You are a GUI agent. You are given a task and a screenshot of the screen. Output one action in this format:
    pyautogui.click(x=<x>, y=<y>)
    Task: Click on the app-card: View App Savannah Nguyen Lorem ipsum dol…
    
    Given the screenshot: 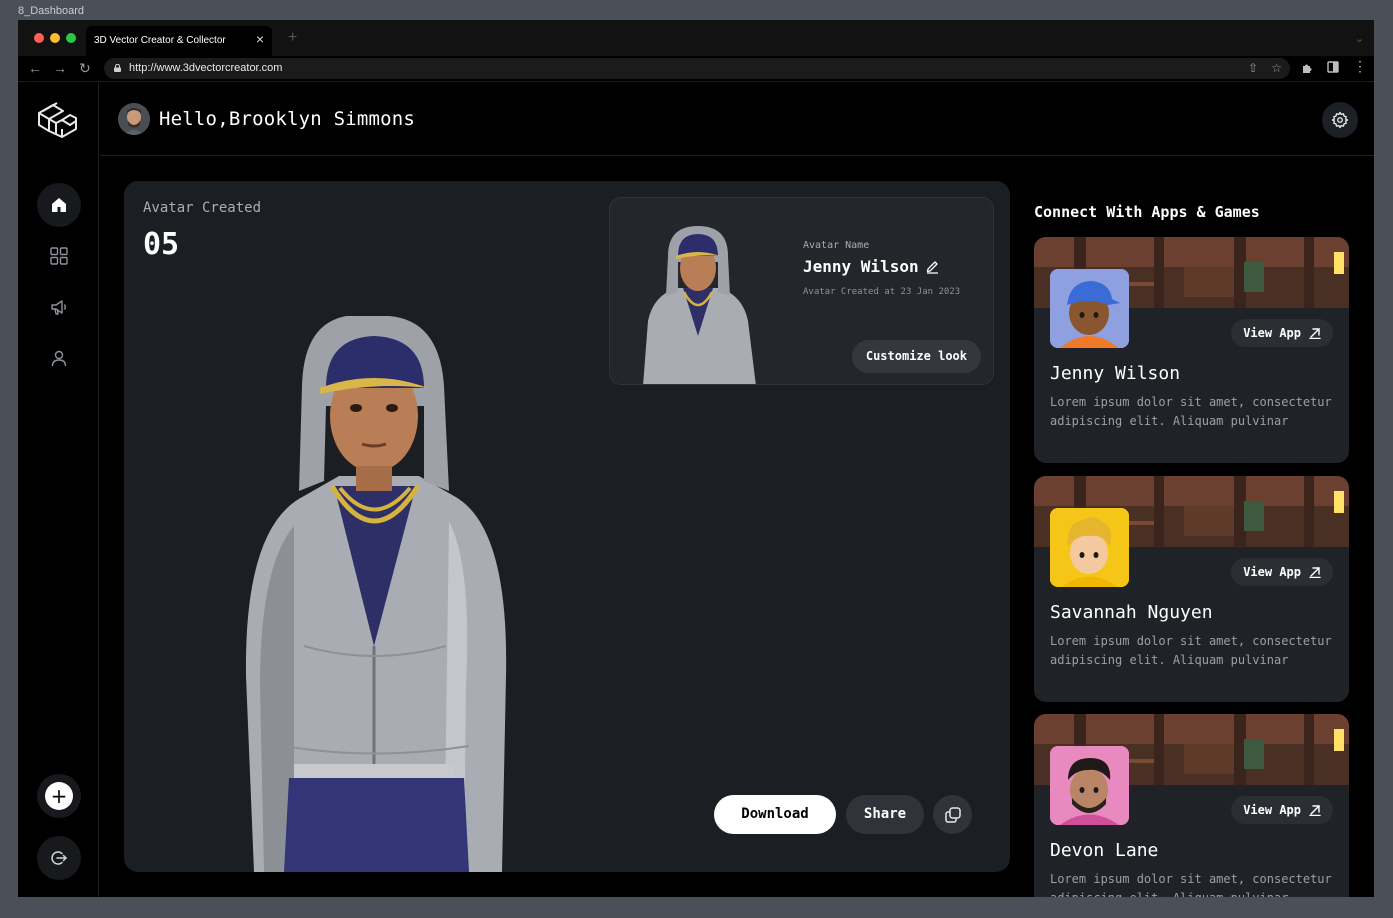 What is the action you would take?
    pyautogui.click(x=1191, y=589)
    